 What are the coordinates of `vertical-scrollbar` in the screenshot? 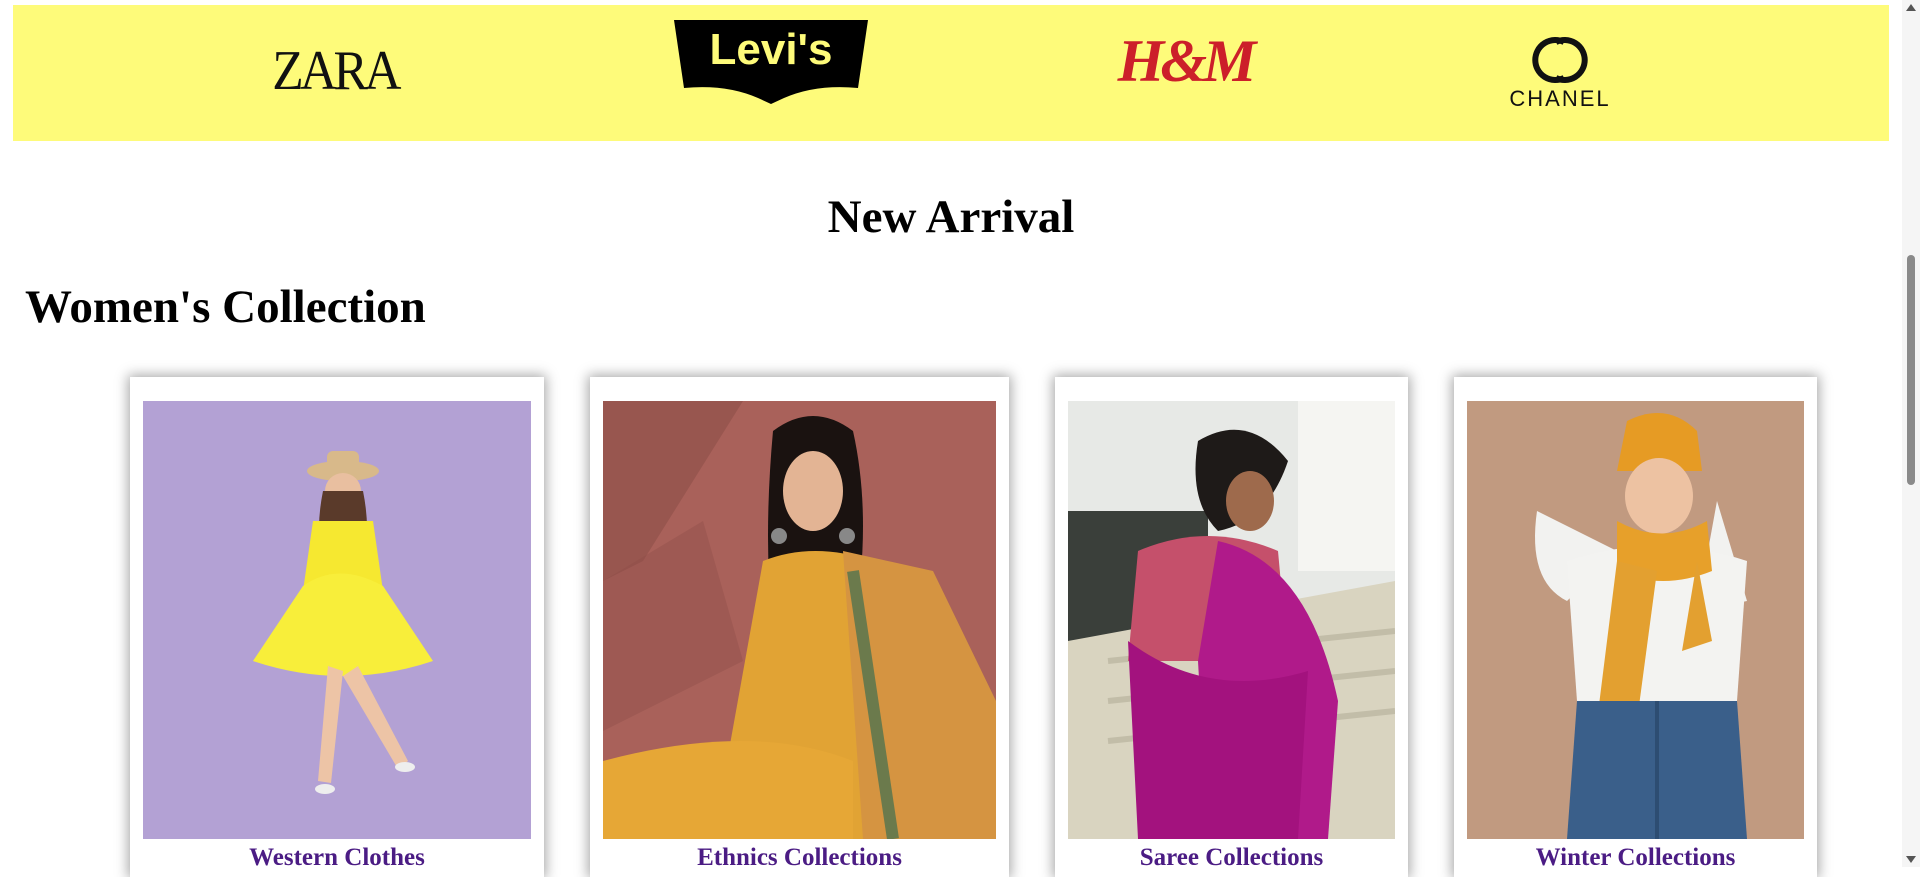 It's located at (1911, 433).